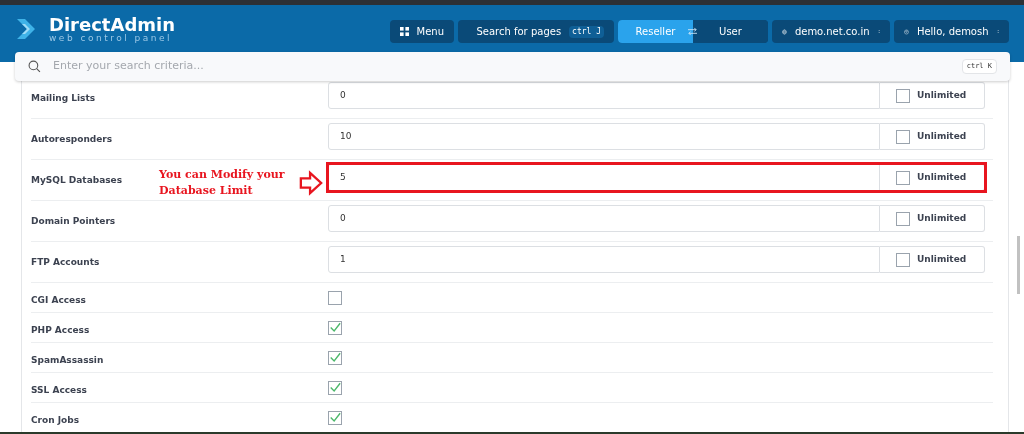  I want to click on logo-title: DirectAdmin, so click(112, 24).